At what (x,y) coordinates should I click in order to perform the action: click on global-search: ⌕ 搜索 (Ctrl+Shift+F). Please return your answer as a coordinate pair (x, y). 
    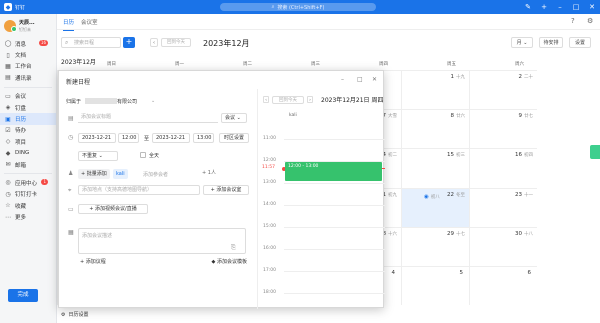
    Looking at the image, I should click on (298, 7).